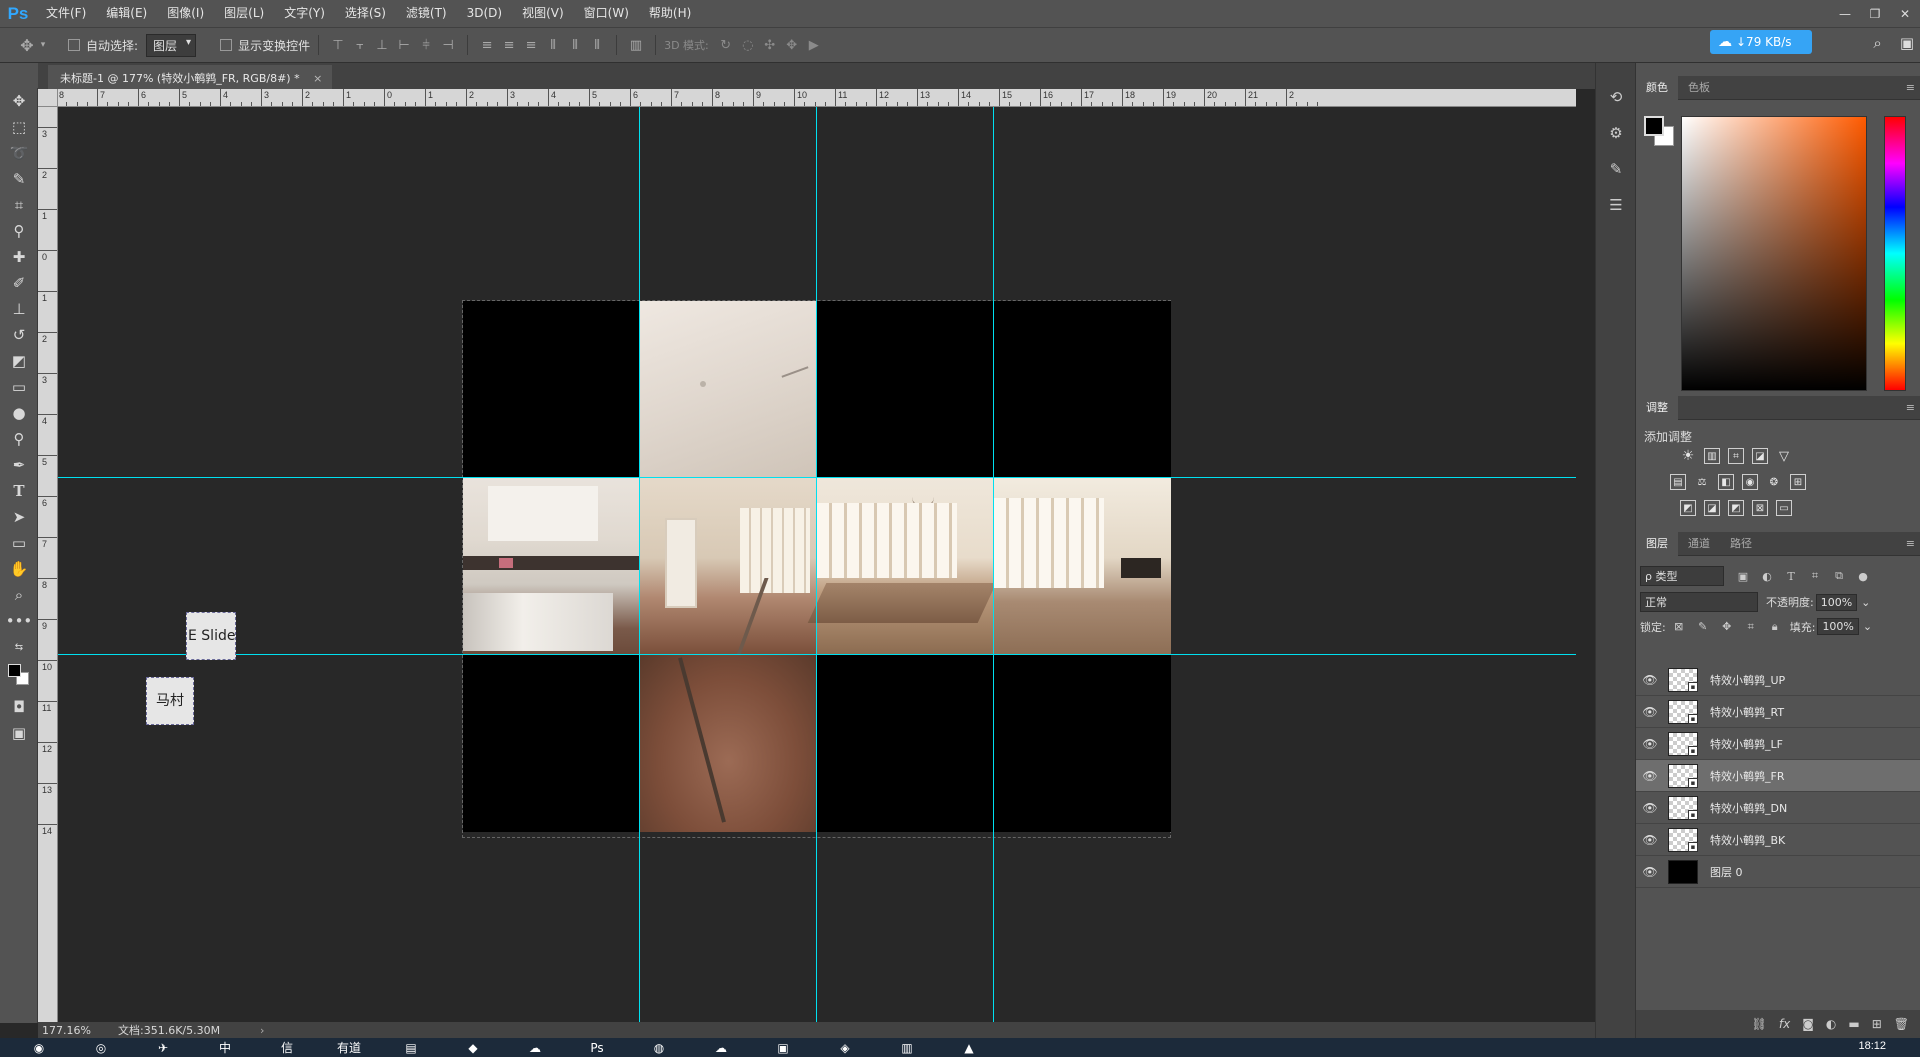 Image resolution: width=1920 pixels, height=1057 pixels. Describe the element at coordinates (19, 647) in the screenshot. I see `swap-colors-icon: ⇆` at that location.